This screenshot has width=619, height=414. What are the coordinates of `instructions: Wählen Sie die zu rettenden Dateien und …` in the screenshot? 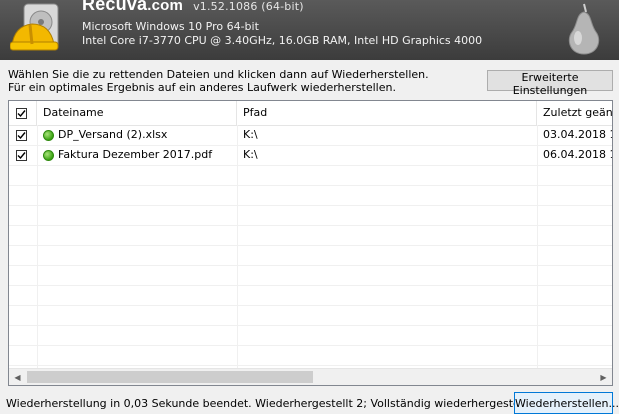 It's located at (218, 81).